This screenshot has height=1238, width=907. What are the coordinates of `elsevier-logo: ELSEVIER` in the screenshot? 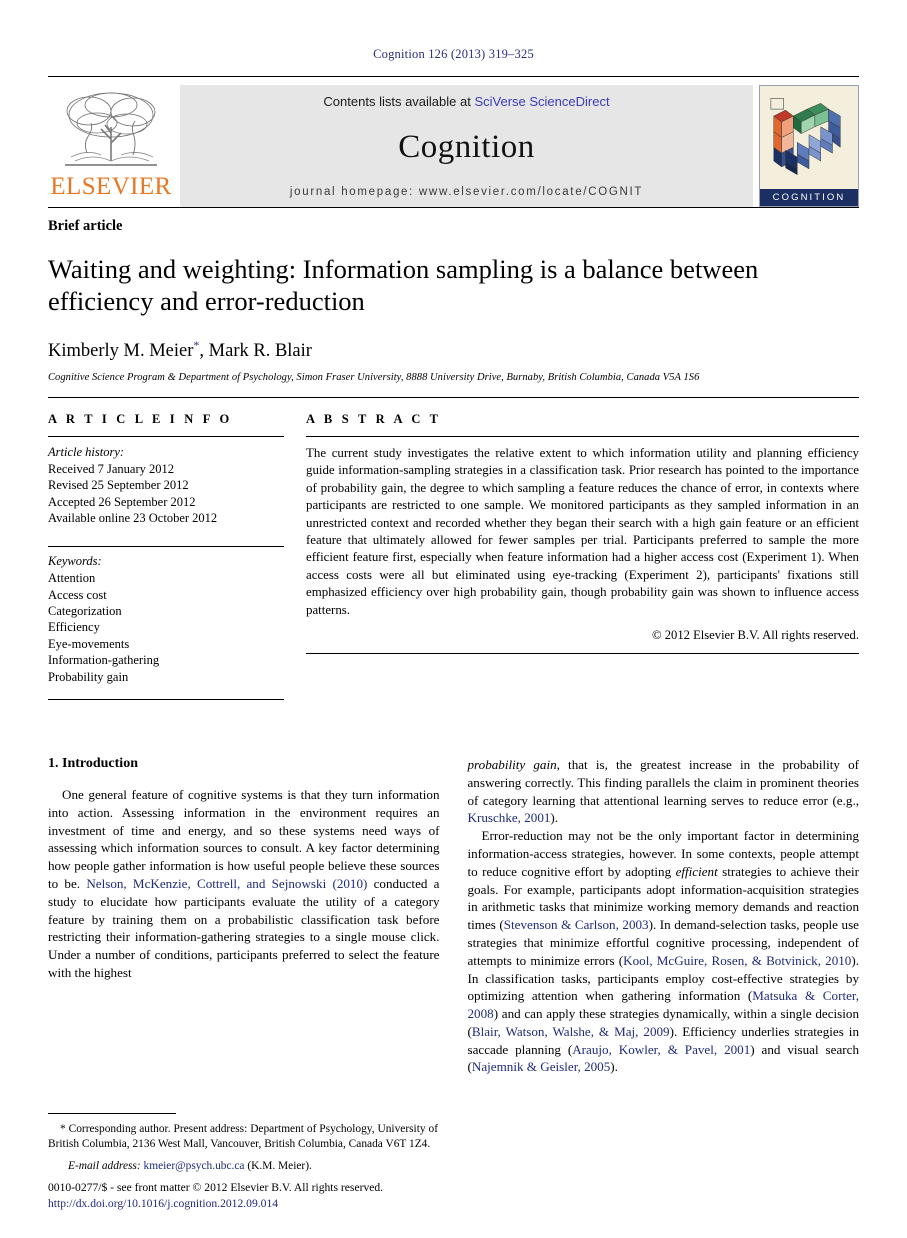 It's located at (111, 146).